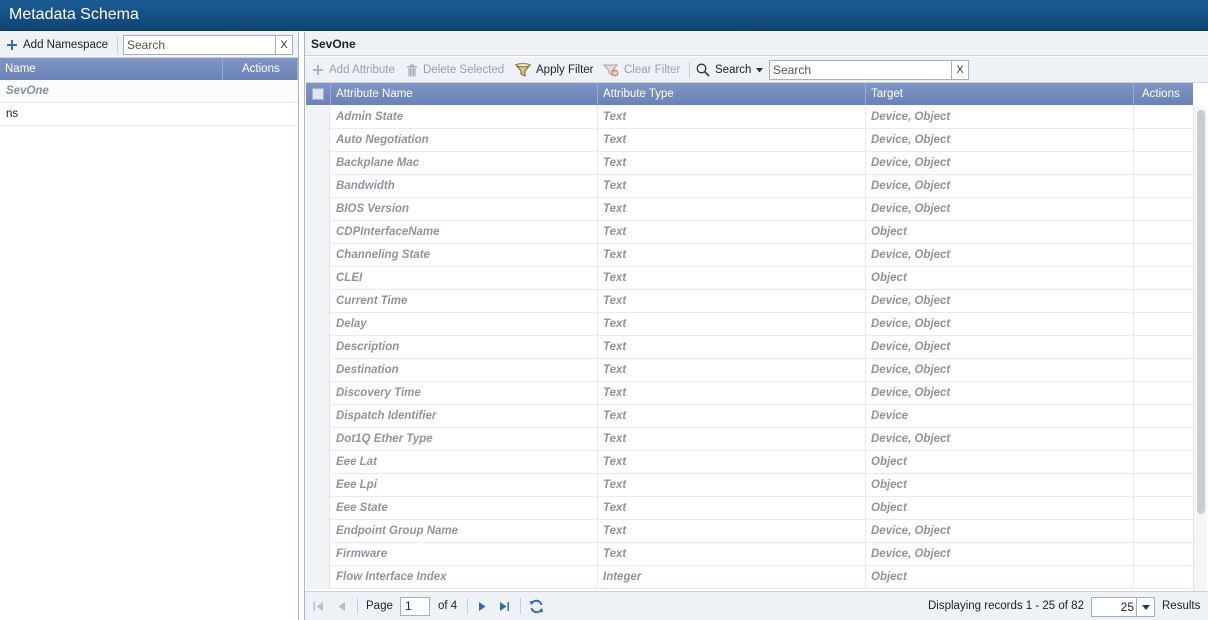 The image size is (1208, 620). I want to click on table-row: Admin State Text Device, Object, so click(749, 117).